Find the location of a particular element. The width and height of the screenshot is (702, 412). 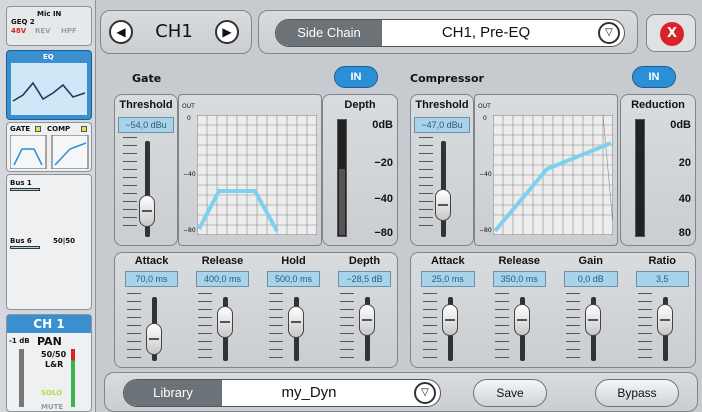

side-chain-bar: Side Chain CH1, Pre-EQ ▽ is located at coordinates (448, 32).